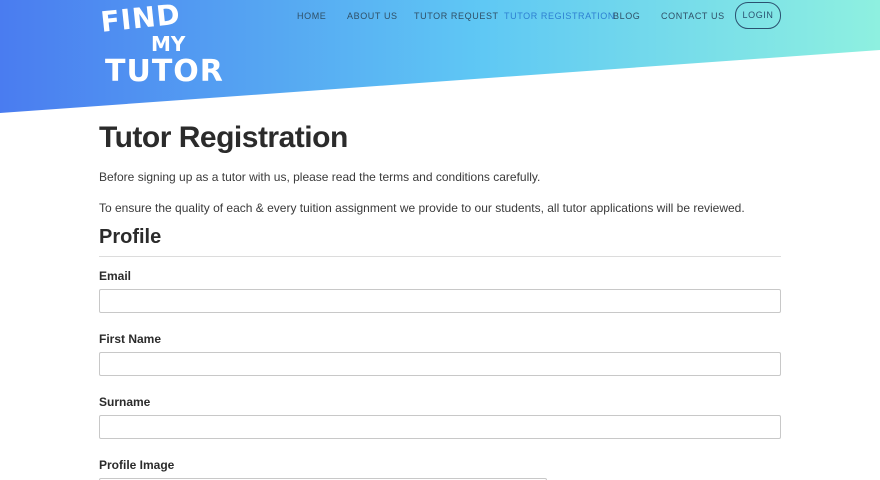 The width and height of the screenshot is (880, 480). I want to click on page-title: Tutor Registration, so click(223, 137).